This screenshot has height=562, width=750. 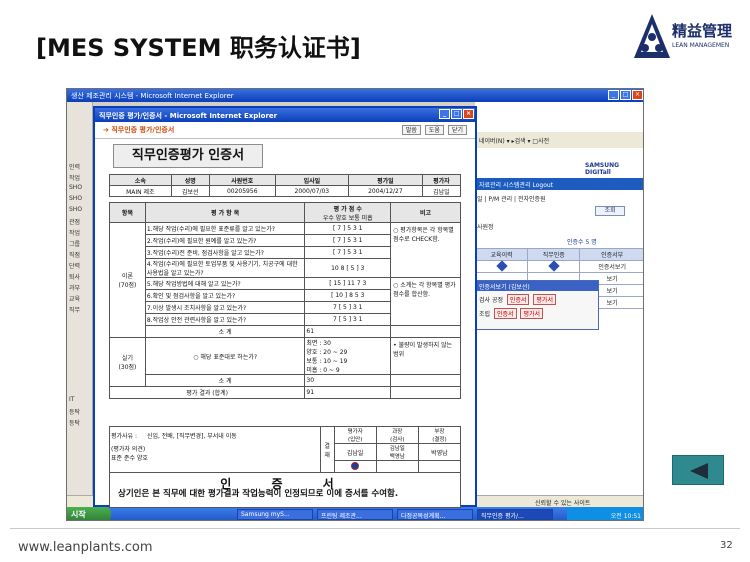 What do you see at coordinates (79, 222) in the screenshot?
I see `left-item: 관점` at bounding box center [79, 222].